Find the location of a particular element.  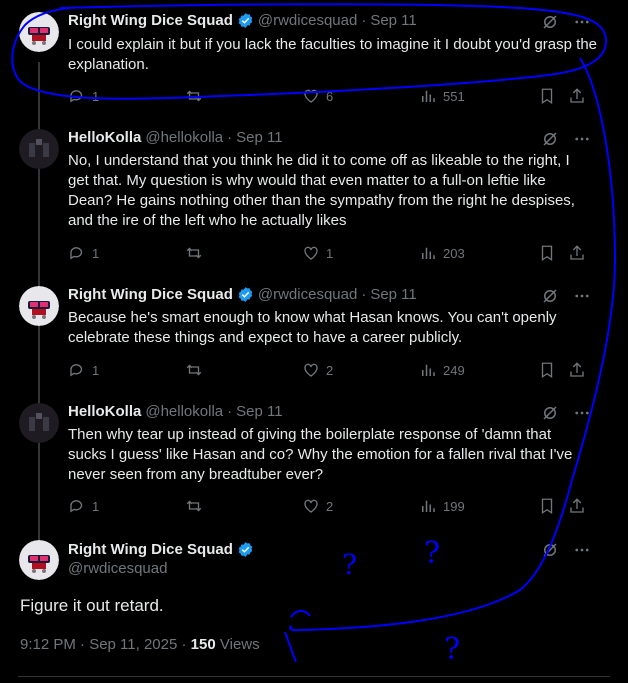

focal-tweet-text: Figure it out retard. is located at coordinates (92, 605).